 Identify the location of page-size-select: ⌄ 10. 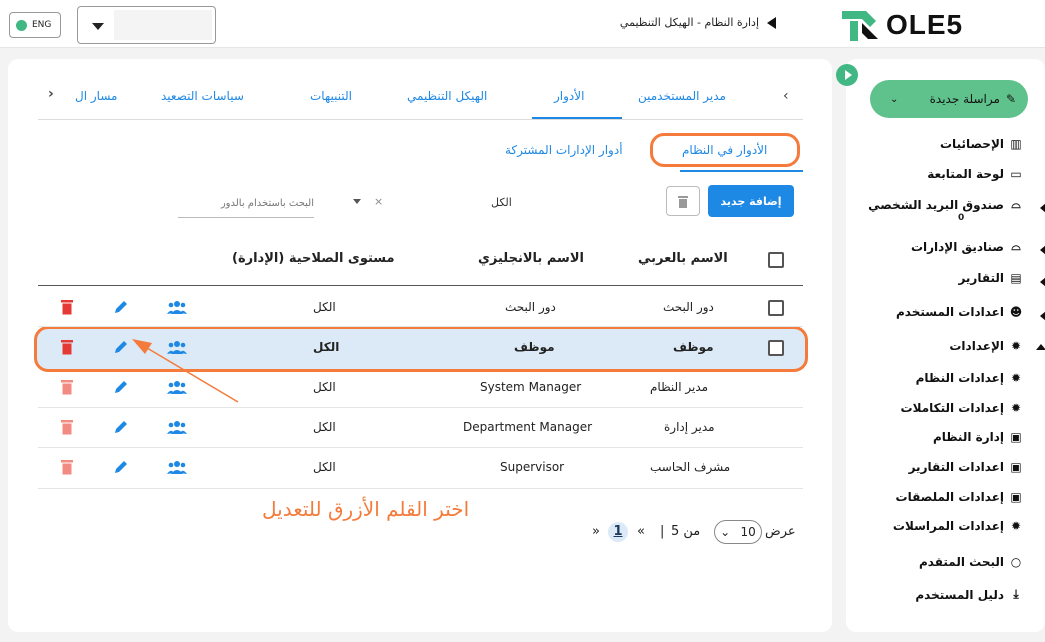
(738, 532).